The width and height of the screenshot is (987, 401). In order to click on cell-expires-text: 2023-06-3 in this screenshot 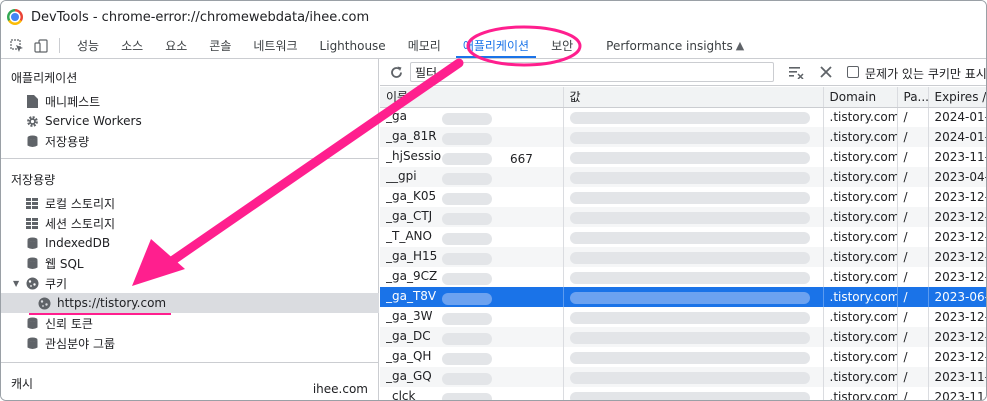, I will do `click(960, 297)`.